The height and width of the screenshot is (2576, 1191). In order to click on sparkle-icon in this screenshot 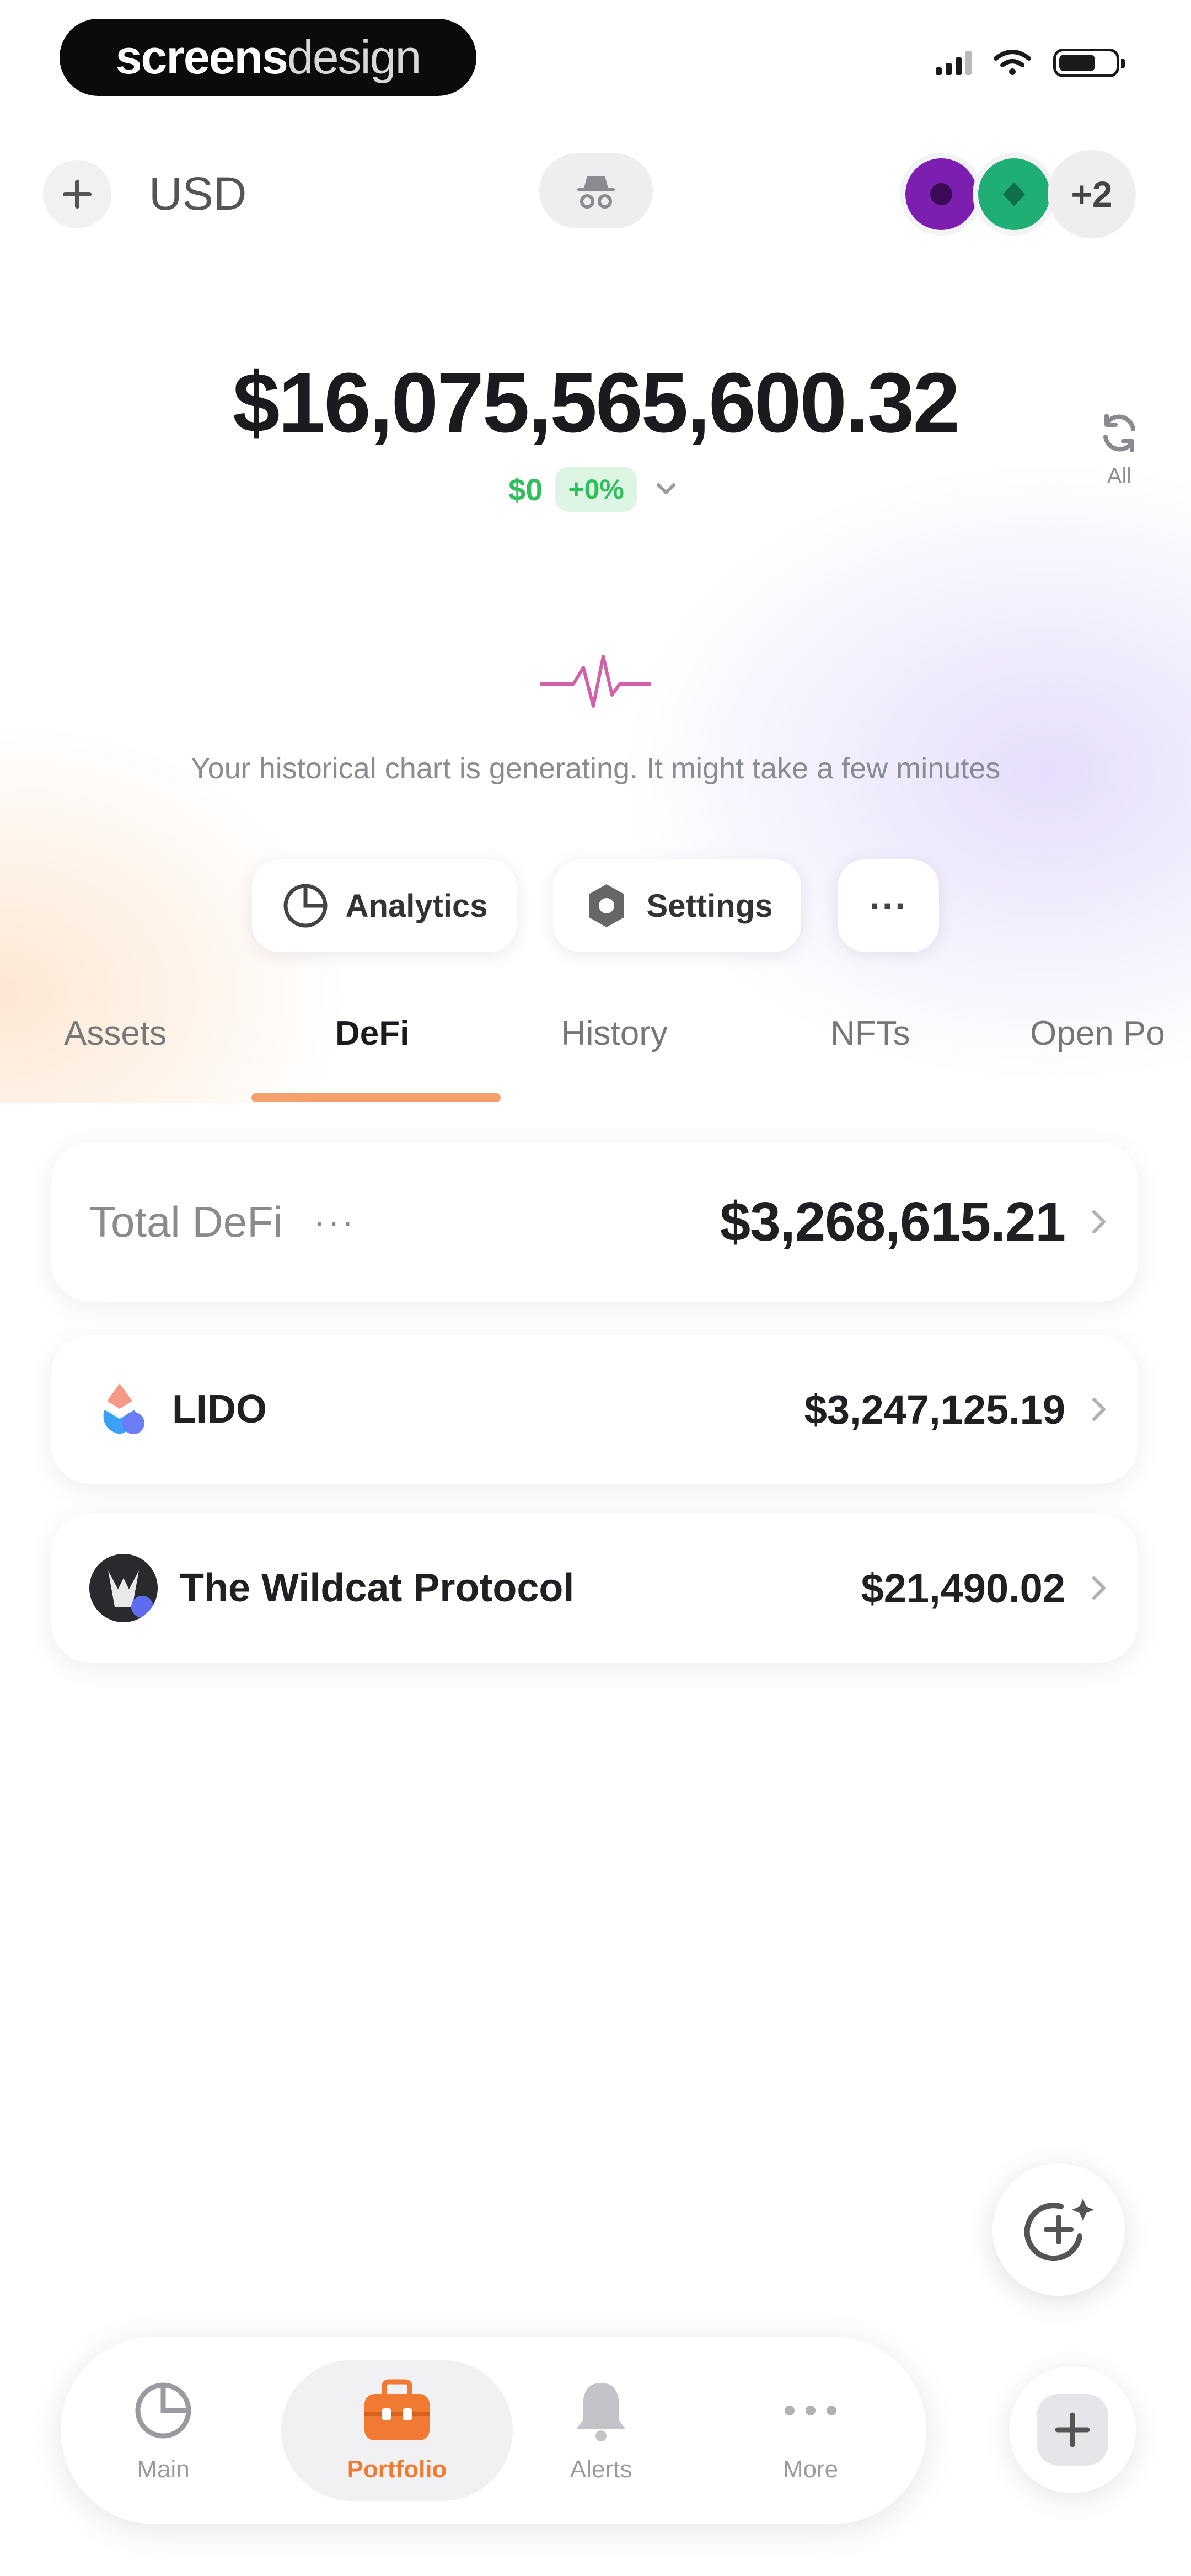, I will do `click(1059, 2230)`.